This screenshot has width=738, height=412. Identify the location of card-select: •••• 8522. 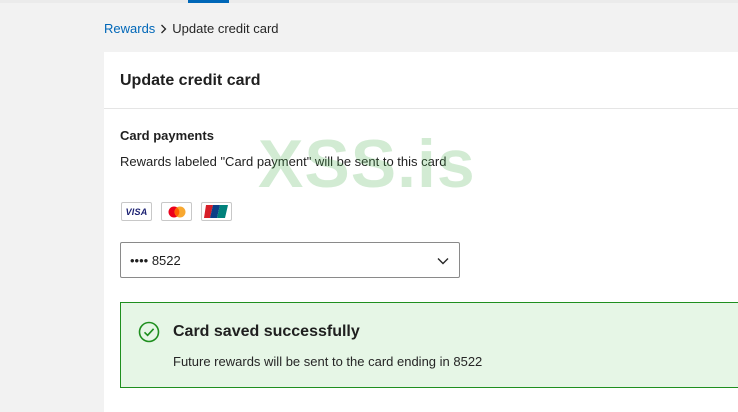
(290, 260).